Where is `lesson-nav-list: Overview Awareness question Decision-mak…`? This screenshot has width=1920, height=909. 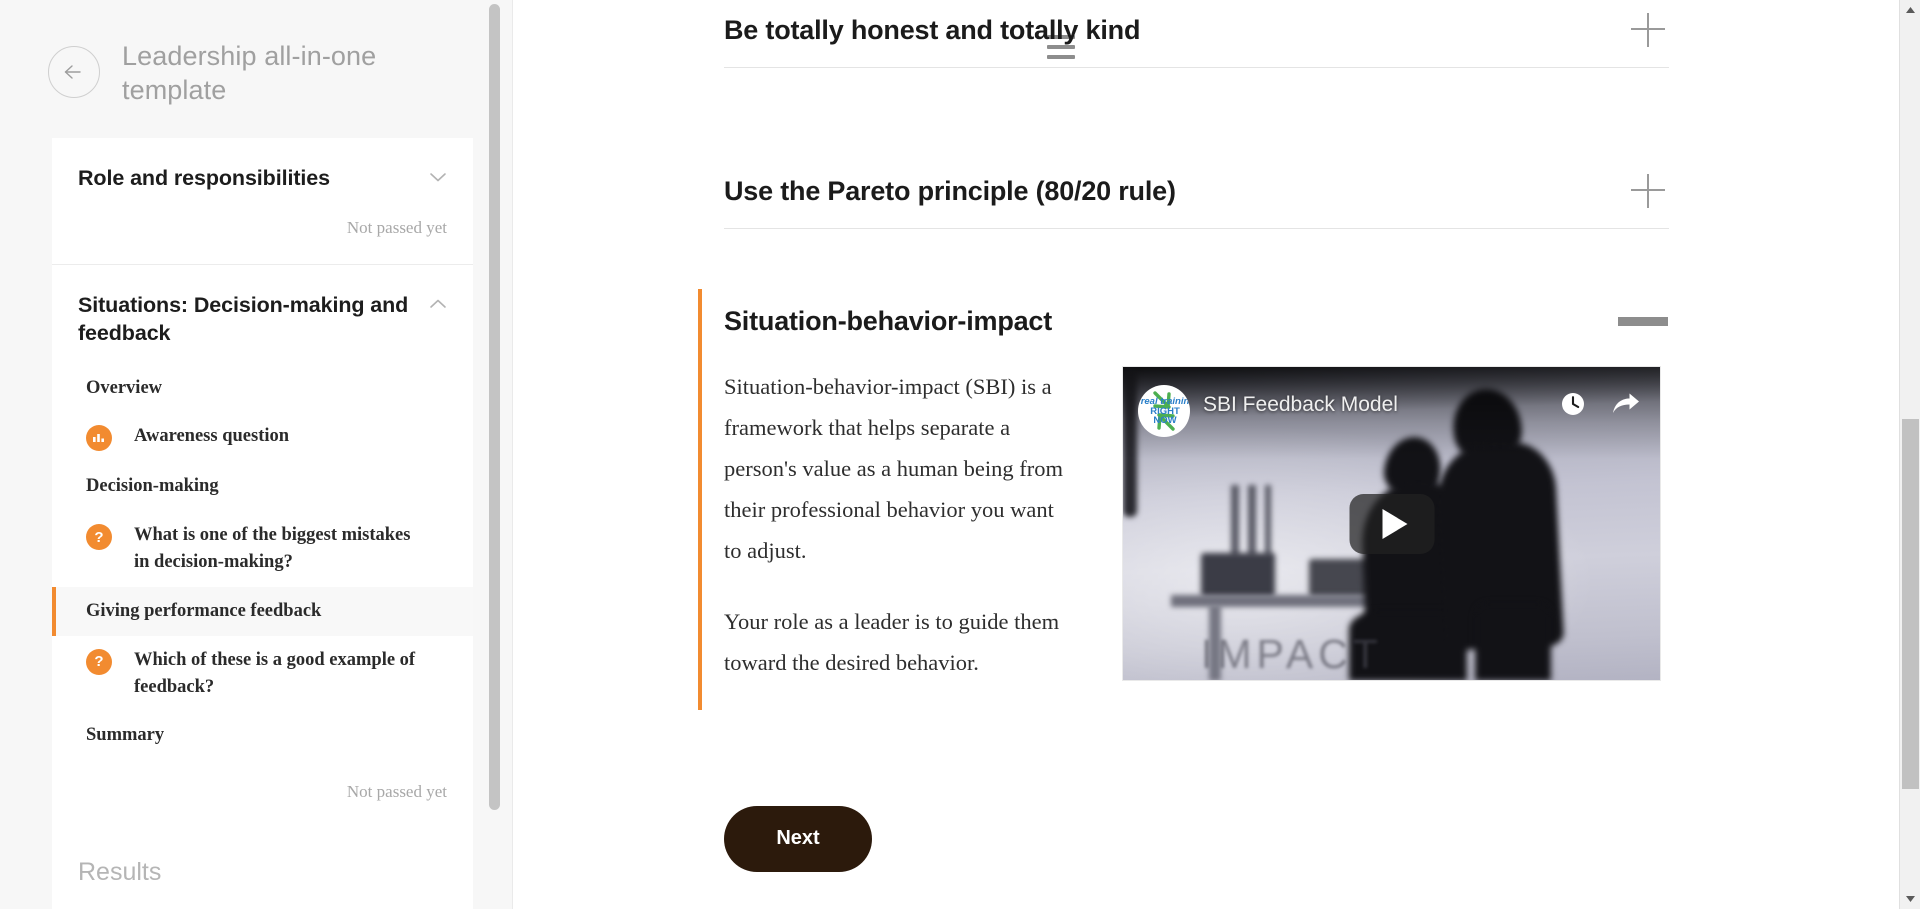 lesson-nav-list: Overview Awareness question Decision-mak… is located at coordinates (262, 560).